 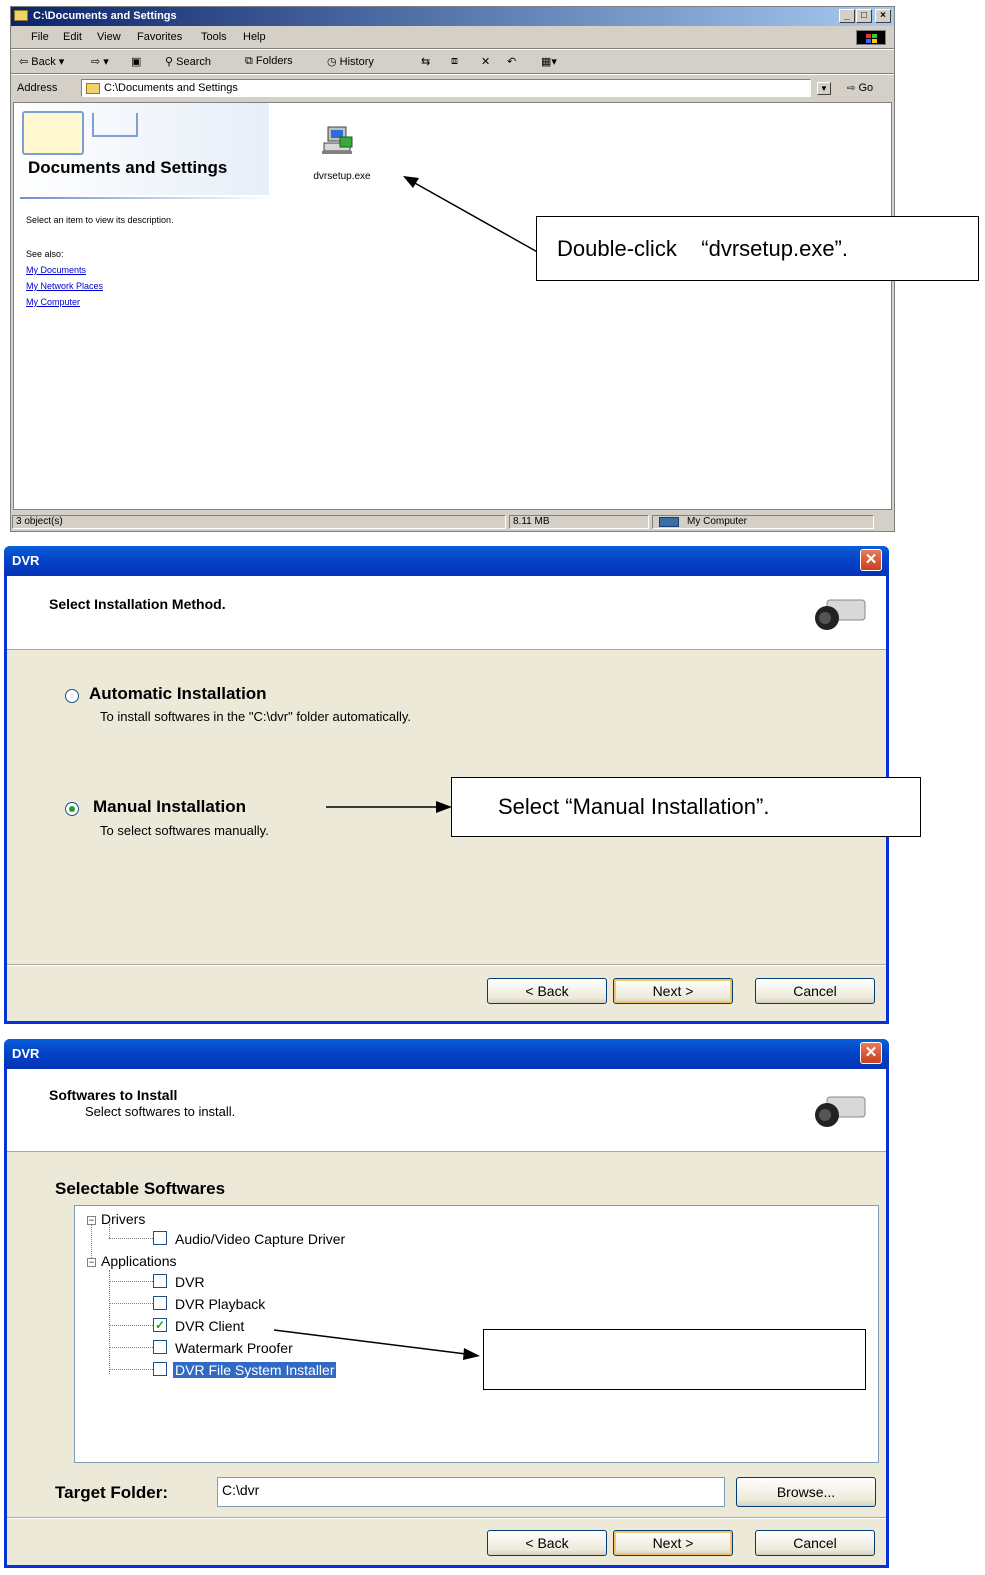 I want to click on collapse-drivers-icon: −, so click(x=91, y=1220).